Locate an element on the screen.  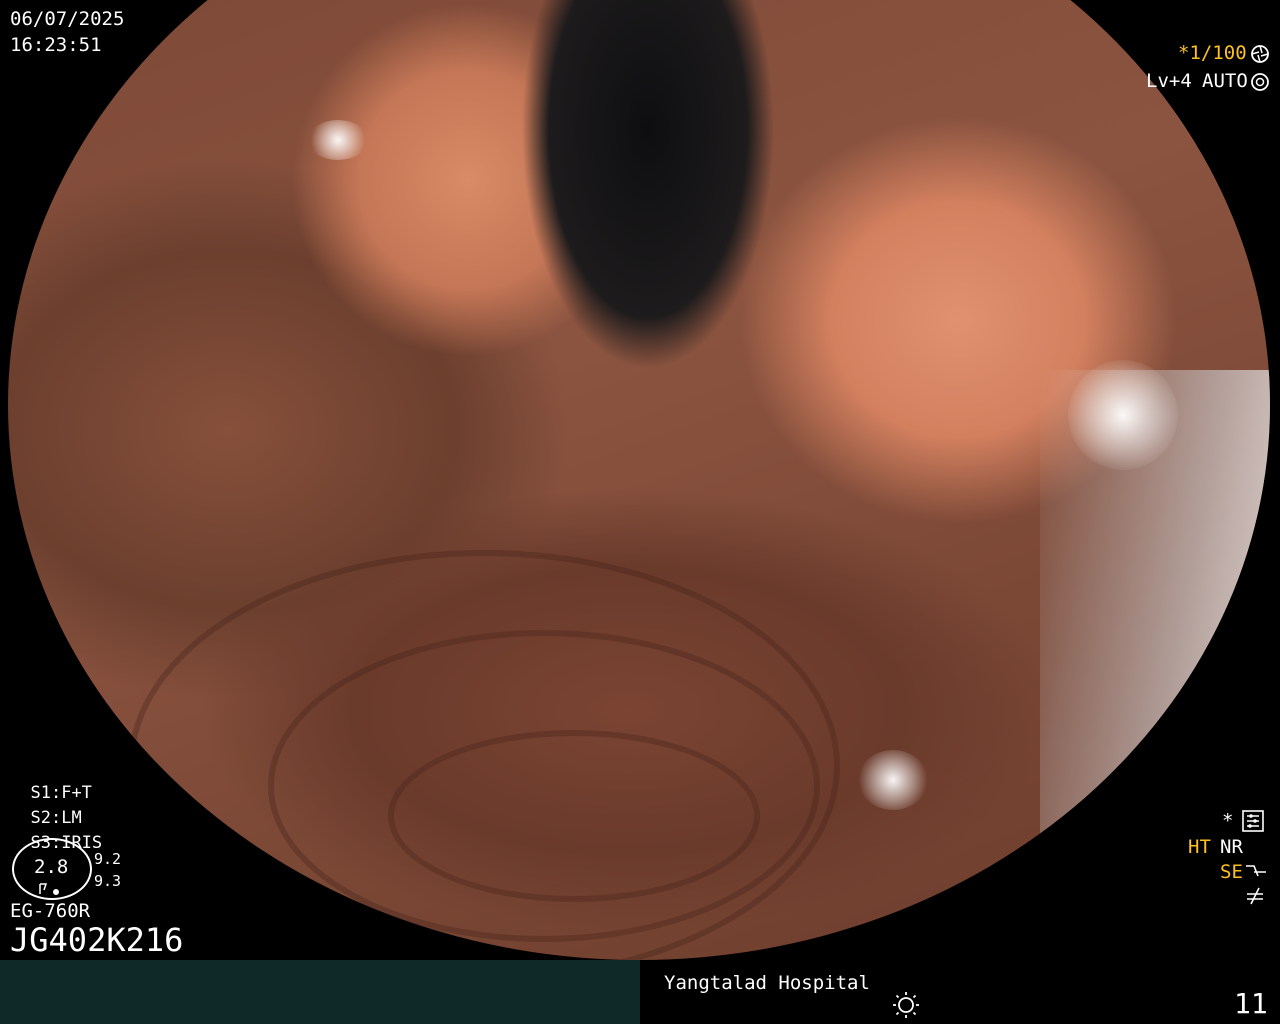
hospital-name: Yangtalad Hospital is located at coordinates (767, 983).